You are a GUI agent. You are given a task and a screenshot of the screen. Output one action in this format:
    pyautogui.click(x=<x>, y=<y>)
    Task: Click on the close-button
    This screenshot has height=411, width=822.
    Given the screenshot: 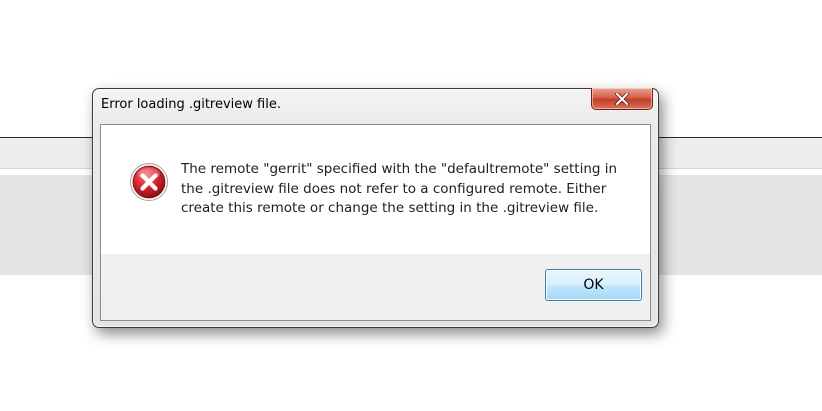 What is the action you would take?
    pyautogui.click(x=622, y=99)
    